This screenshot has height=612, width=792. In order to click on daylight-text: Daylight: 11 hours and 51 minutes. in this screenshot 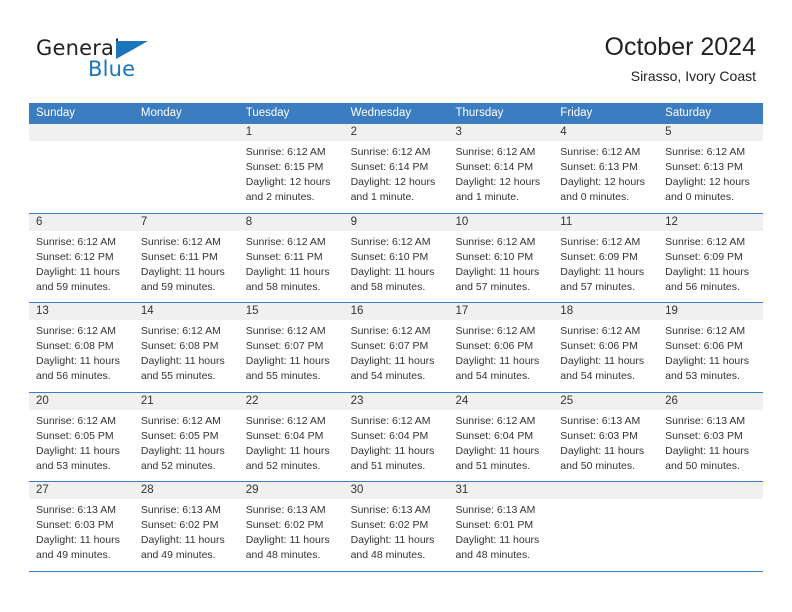, I will do `click(497, 458)`.